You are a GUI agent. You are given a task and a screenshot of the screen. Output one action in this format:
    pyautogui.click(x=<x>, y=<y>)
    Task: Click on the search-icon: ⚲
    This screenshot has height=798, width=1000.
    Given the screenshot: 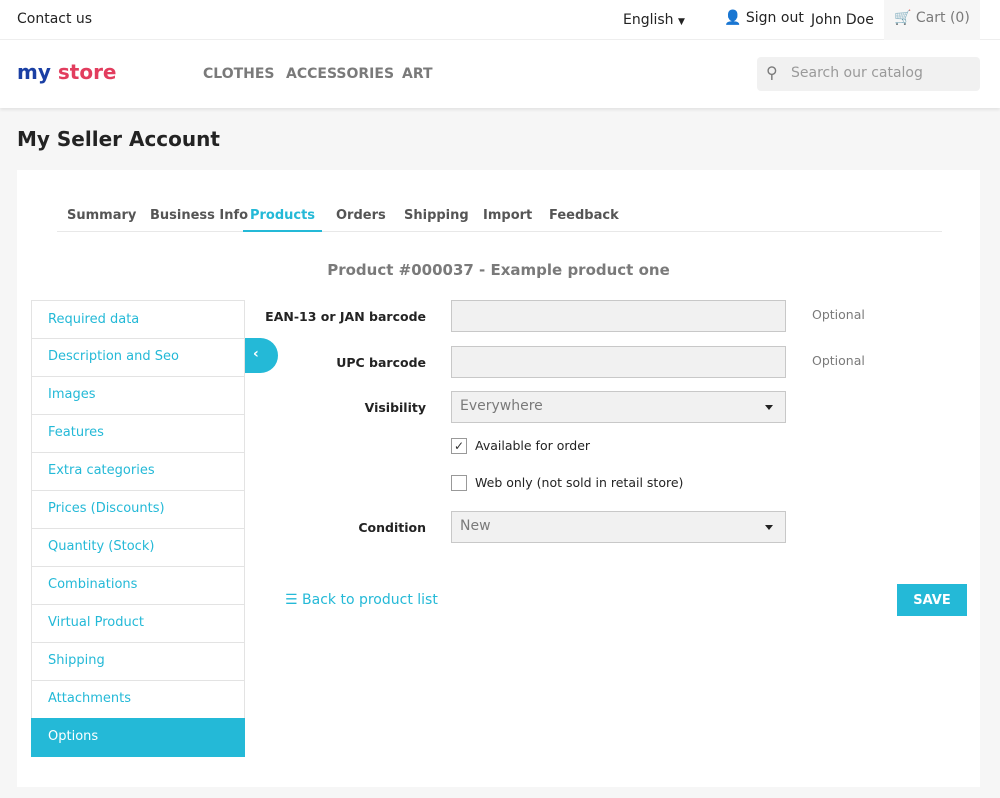 What is the action you would take?
    pyautogui.click(x=772, y=72)
    